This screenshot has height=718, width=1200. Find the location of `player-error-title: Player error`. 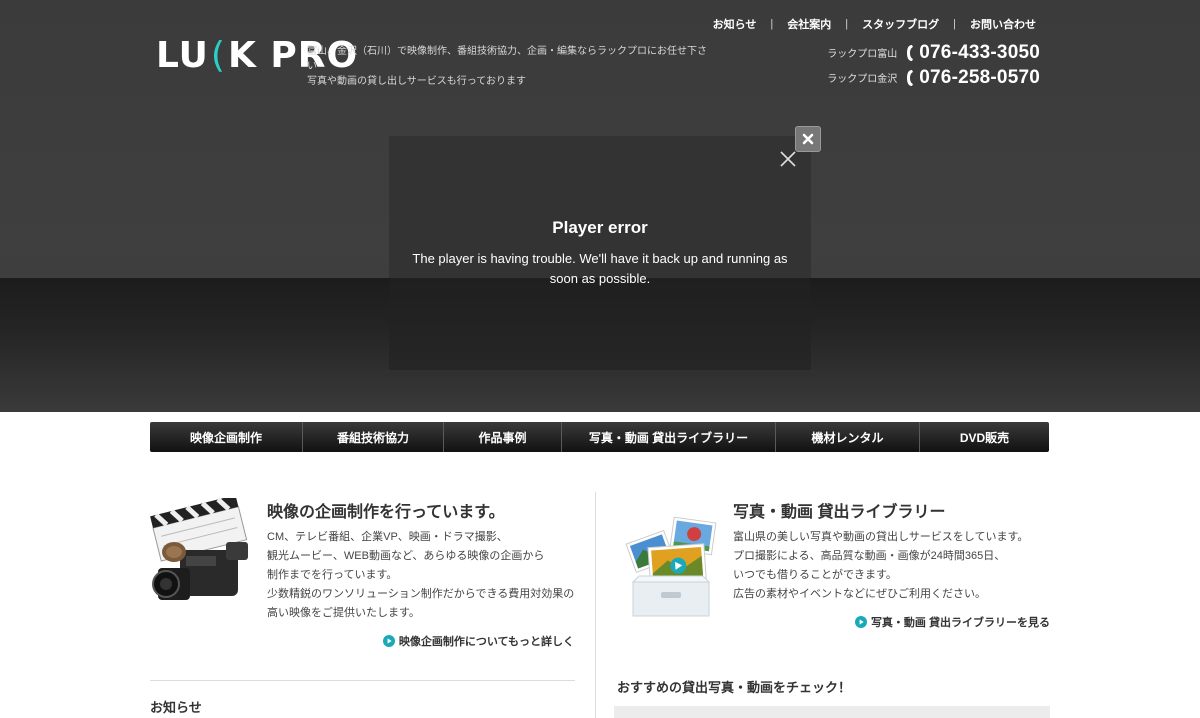

player-error-title: Player error is located at coordinates (600, 227).